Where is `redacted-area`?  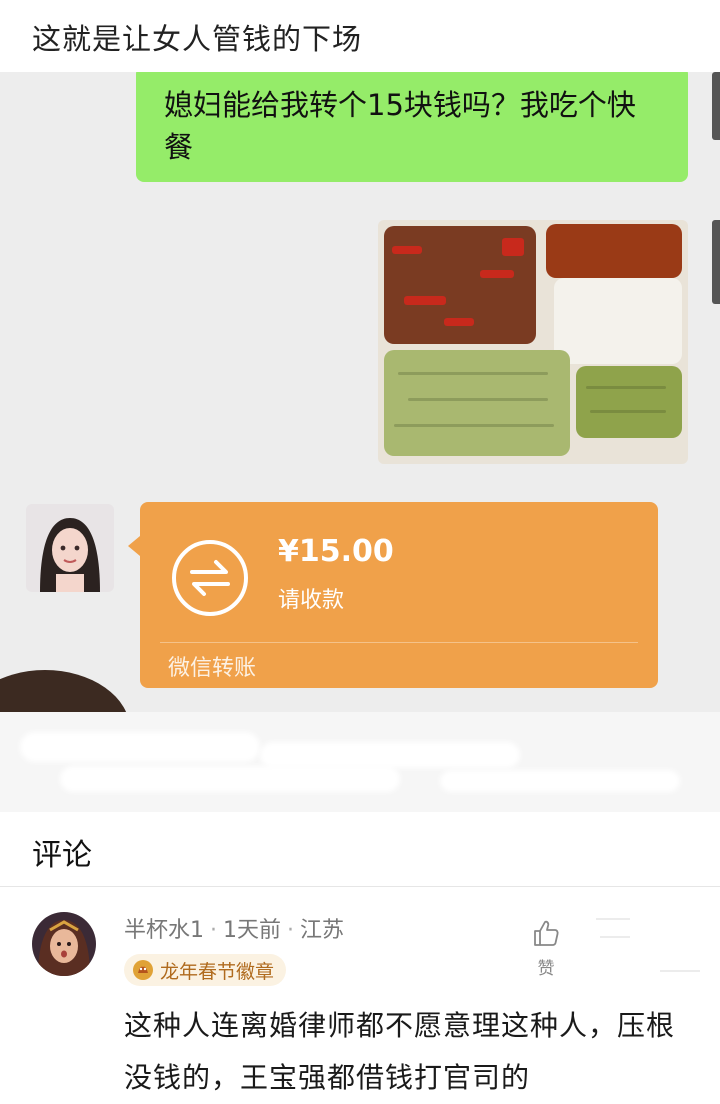 redacted-area is located at coordinates (360, 762).